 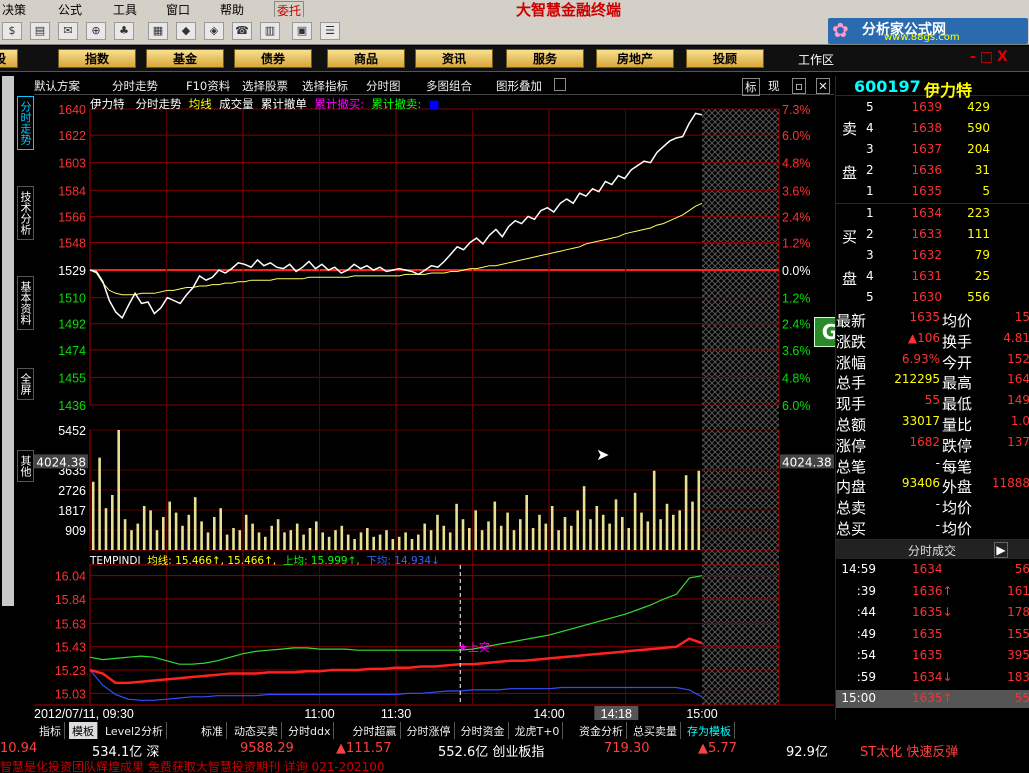 I want to click on quote-icon: ▦, so click(x=158, y=31).